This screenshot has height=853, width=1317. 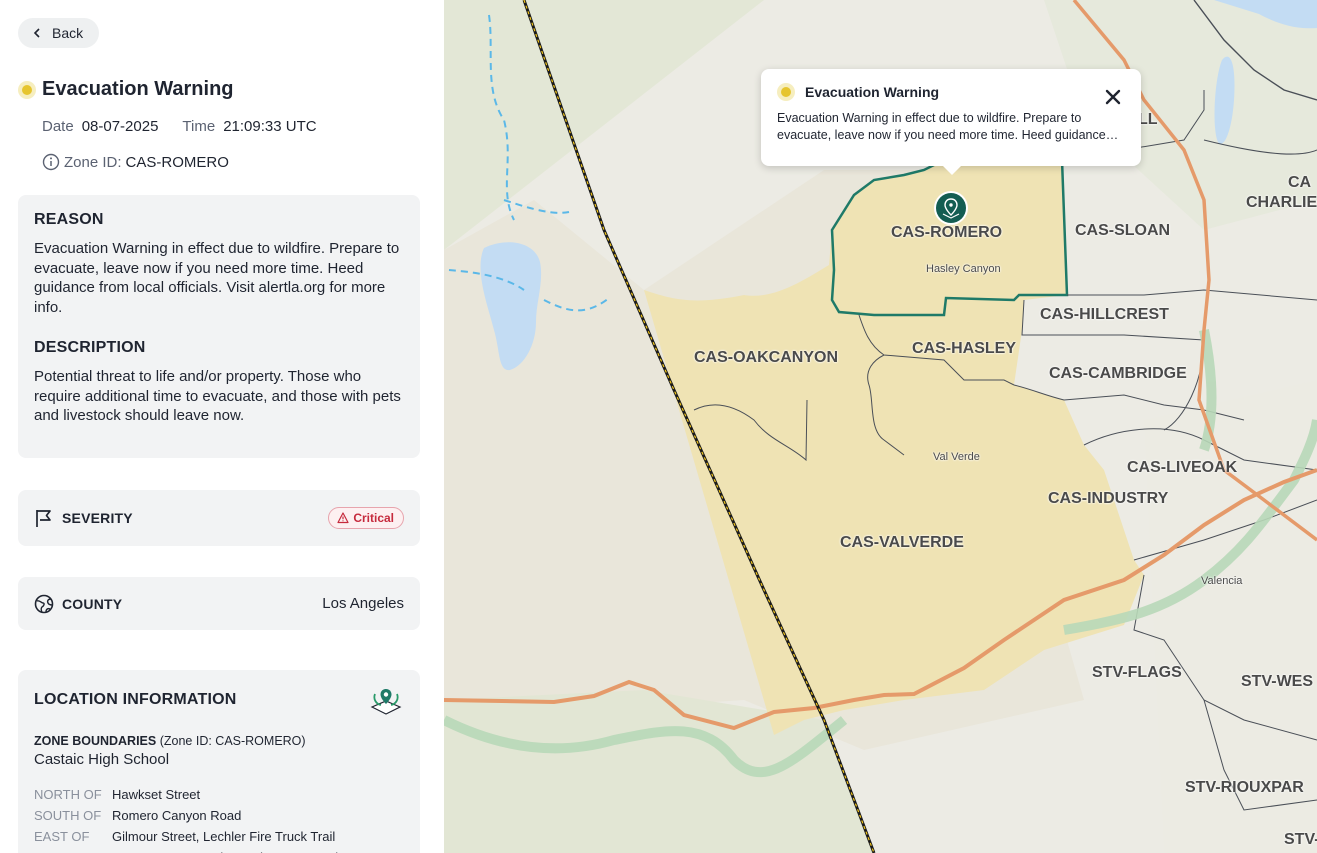 What do you see at coordinates (373, 518) in the screenshot?
I see `severity-value: Critical` at bounding box center [373, 518].